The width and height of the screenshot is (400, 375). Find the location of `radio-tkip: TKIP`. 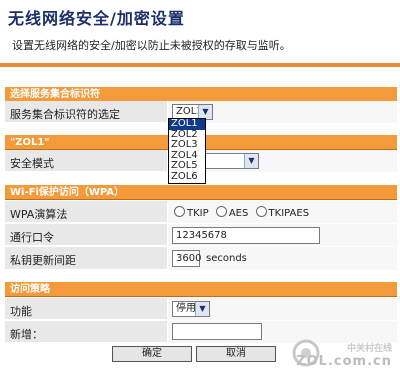

radio-tkip: TKIP is located at coordinates (191, 212).